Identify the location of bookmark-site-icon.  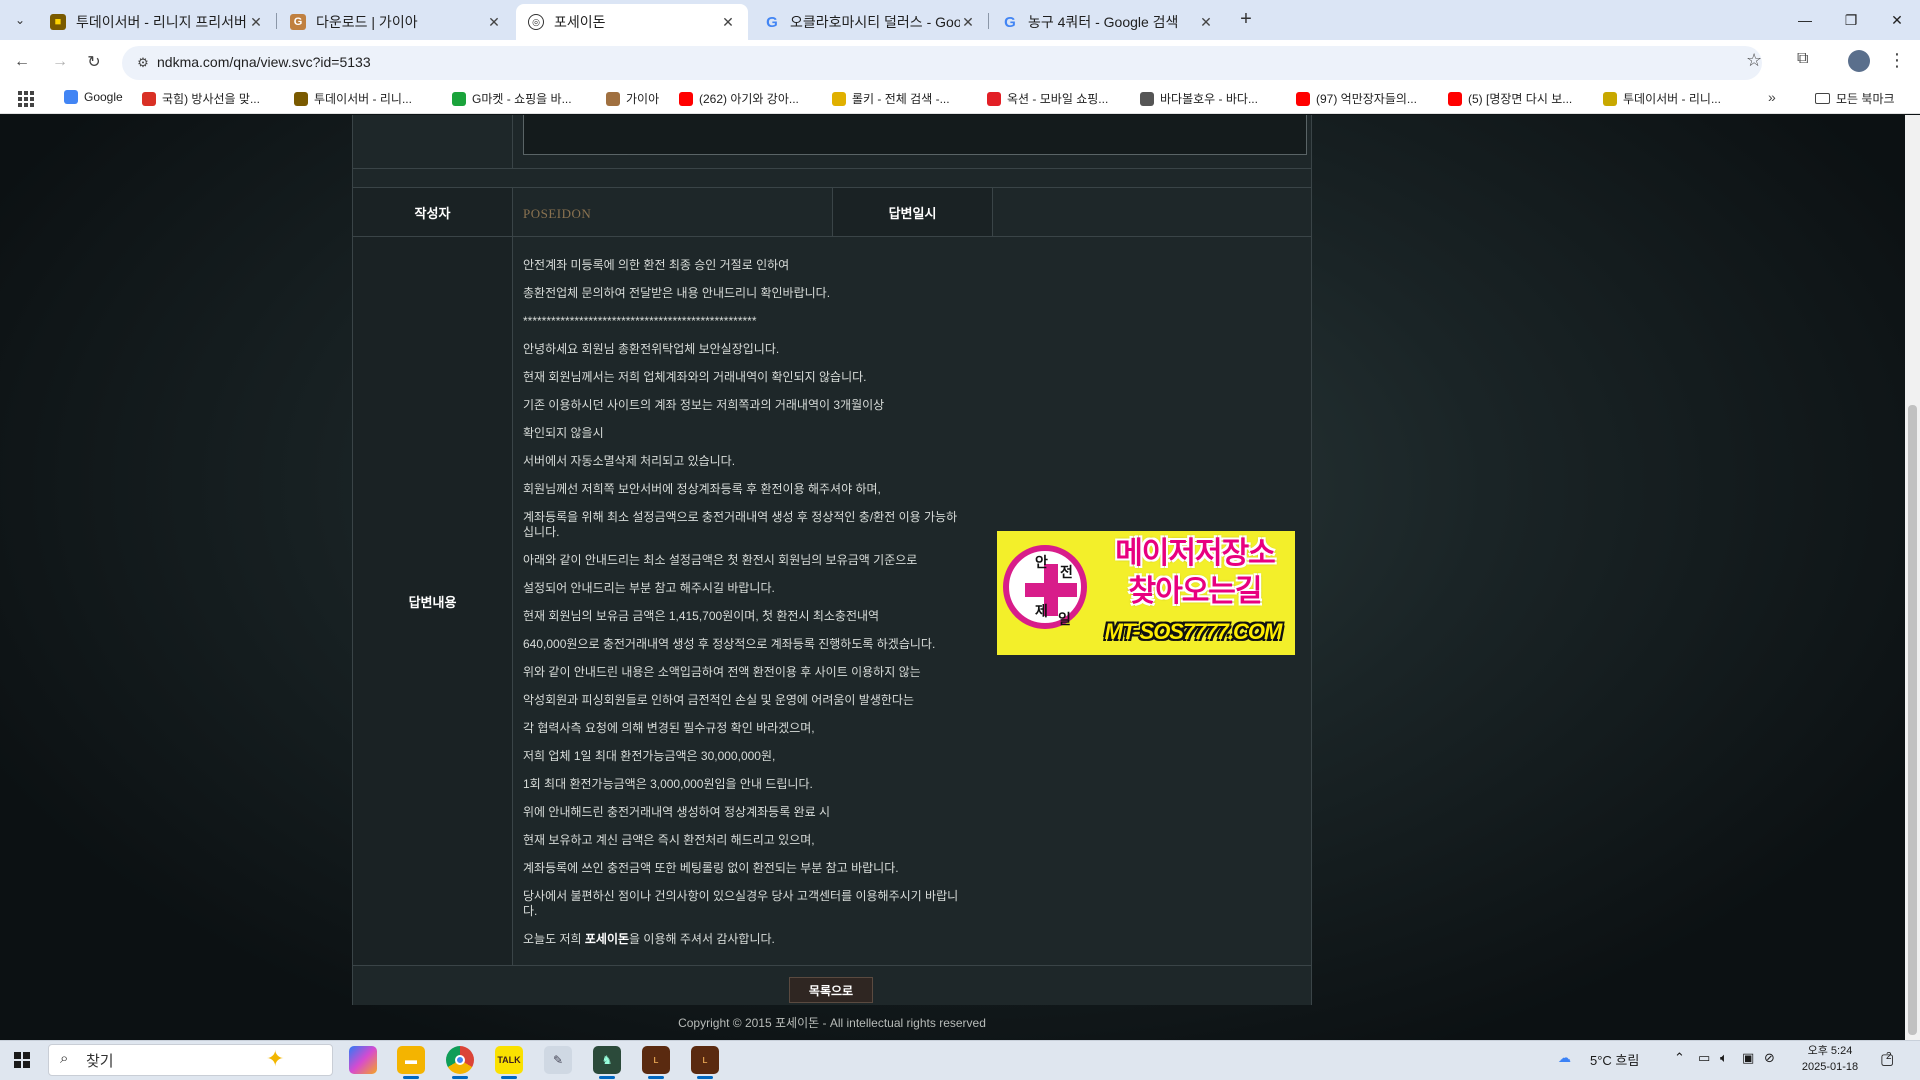
(149, 98).